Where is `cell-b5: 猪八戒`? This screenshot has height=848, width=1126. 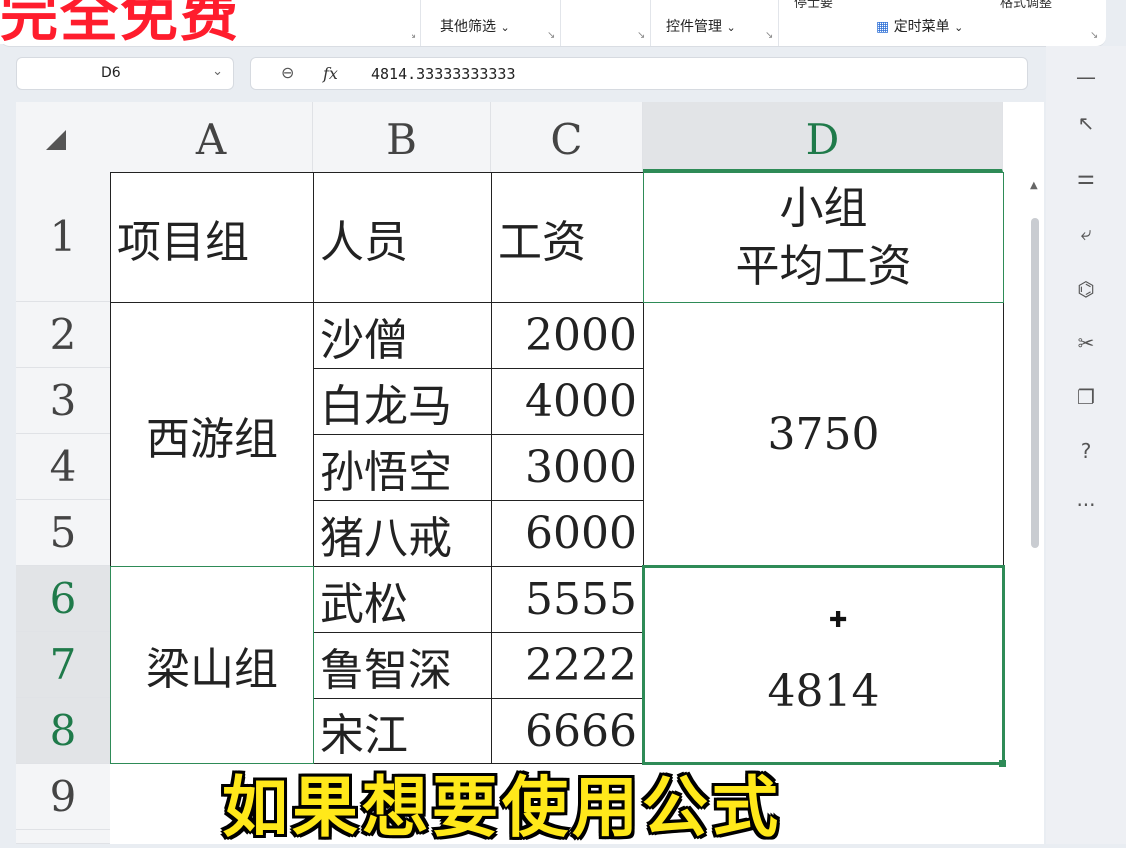 cell-b5: 猪八戒 is located at coordinates (402, 533).